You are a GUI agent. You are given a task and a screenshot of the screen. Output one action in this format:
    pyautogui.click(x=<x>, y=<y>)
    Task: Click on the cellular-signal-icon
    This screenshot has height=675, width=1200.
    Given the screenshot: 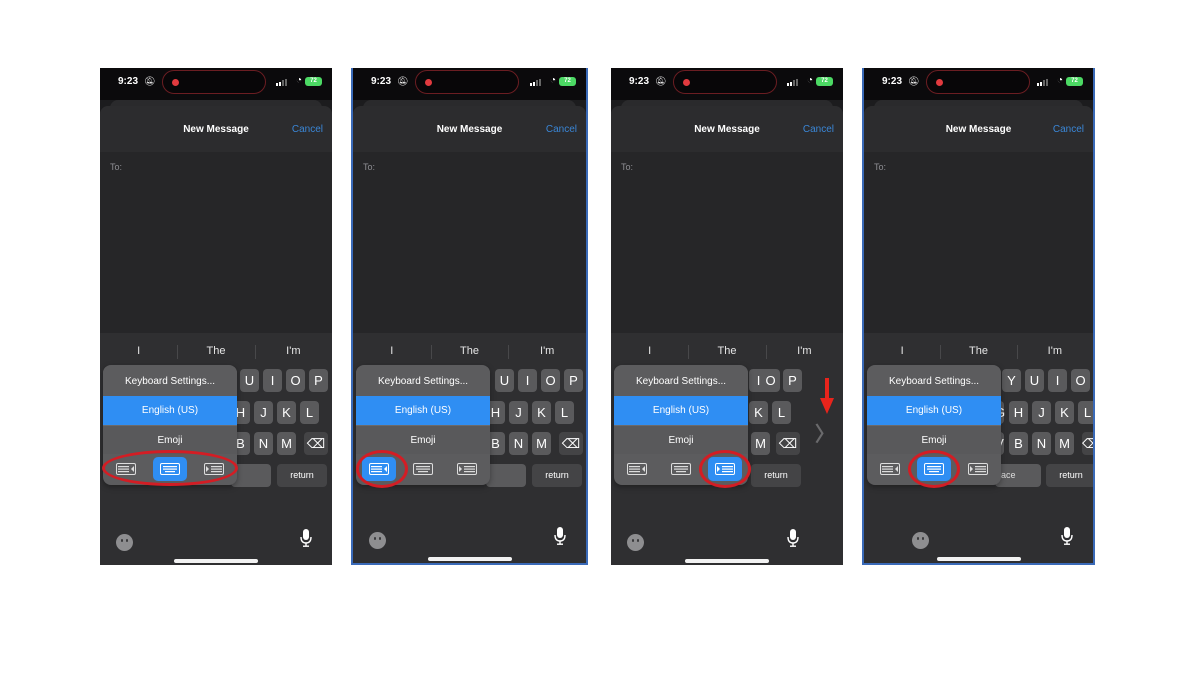 What is the action you would take?
    pyautogui.click(x=793, y=82)
    